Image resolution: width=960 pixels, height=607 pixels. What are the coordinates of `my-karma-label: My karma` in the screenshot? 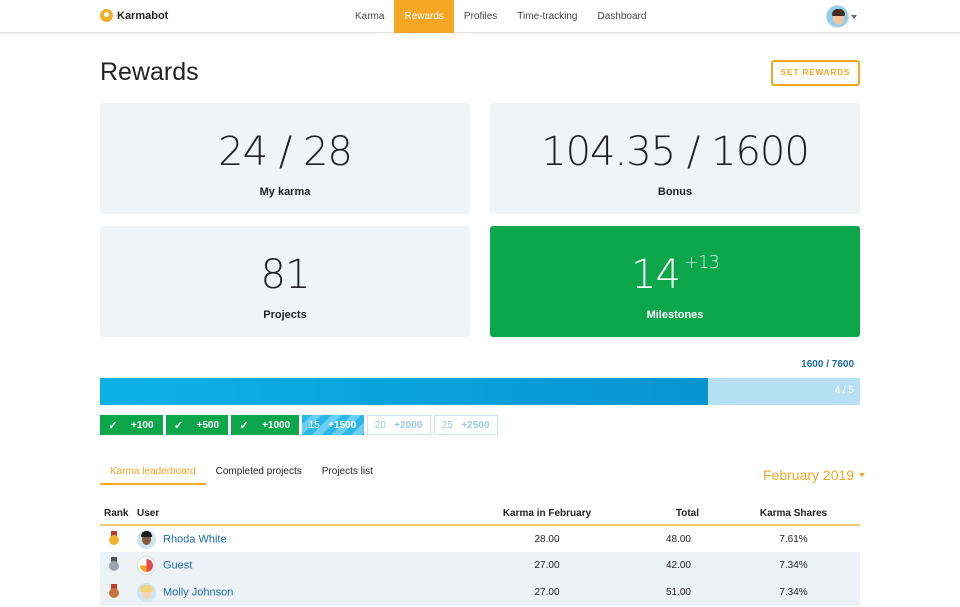 It's located at (285, 192).